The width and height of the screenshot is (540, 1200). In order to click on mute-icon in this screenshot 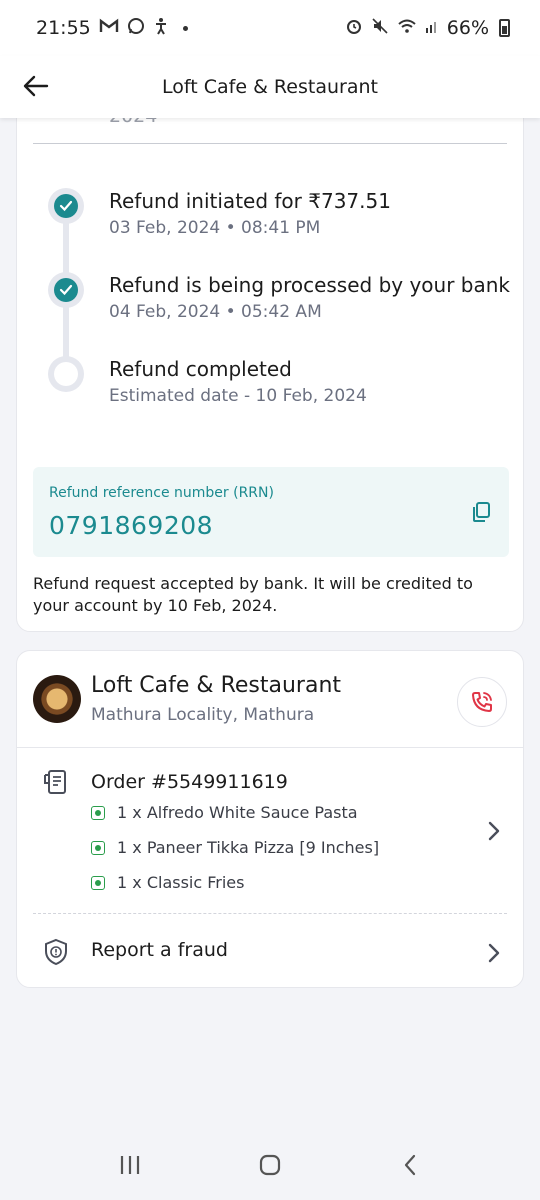, I will do `click(380, 28)`.